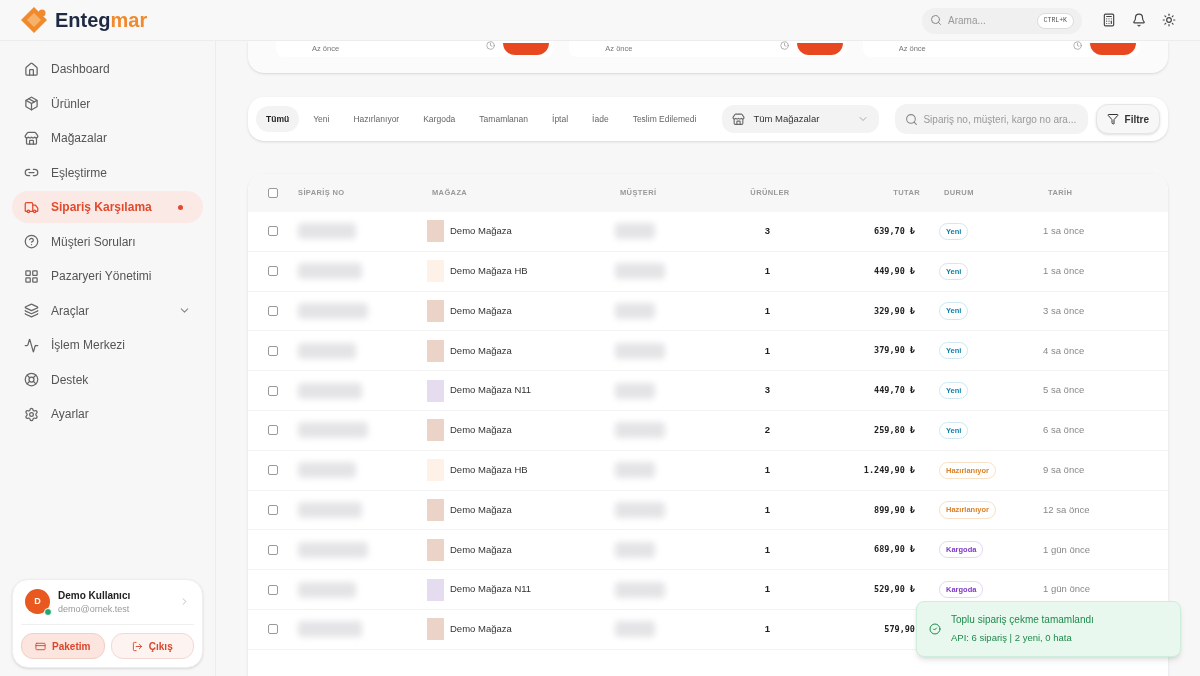 The width and height of the screenshot is (1200, 676). What do you see at coordinates (321, 119) in the screenshot?
I see `filter-tab: Yeni` at bounding box center [321, 119].